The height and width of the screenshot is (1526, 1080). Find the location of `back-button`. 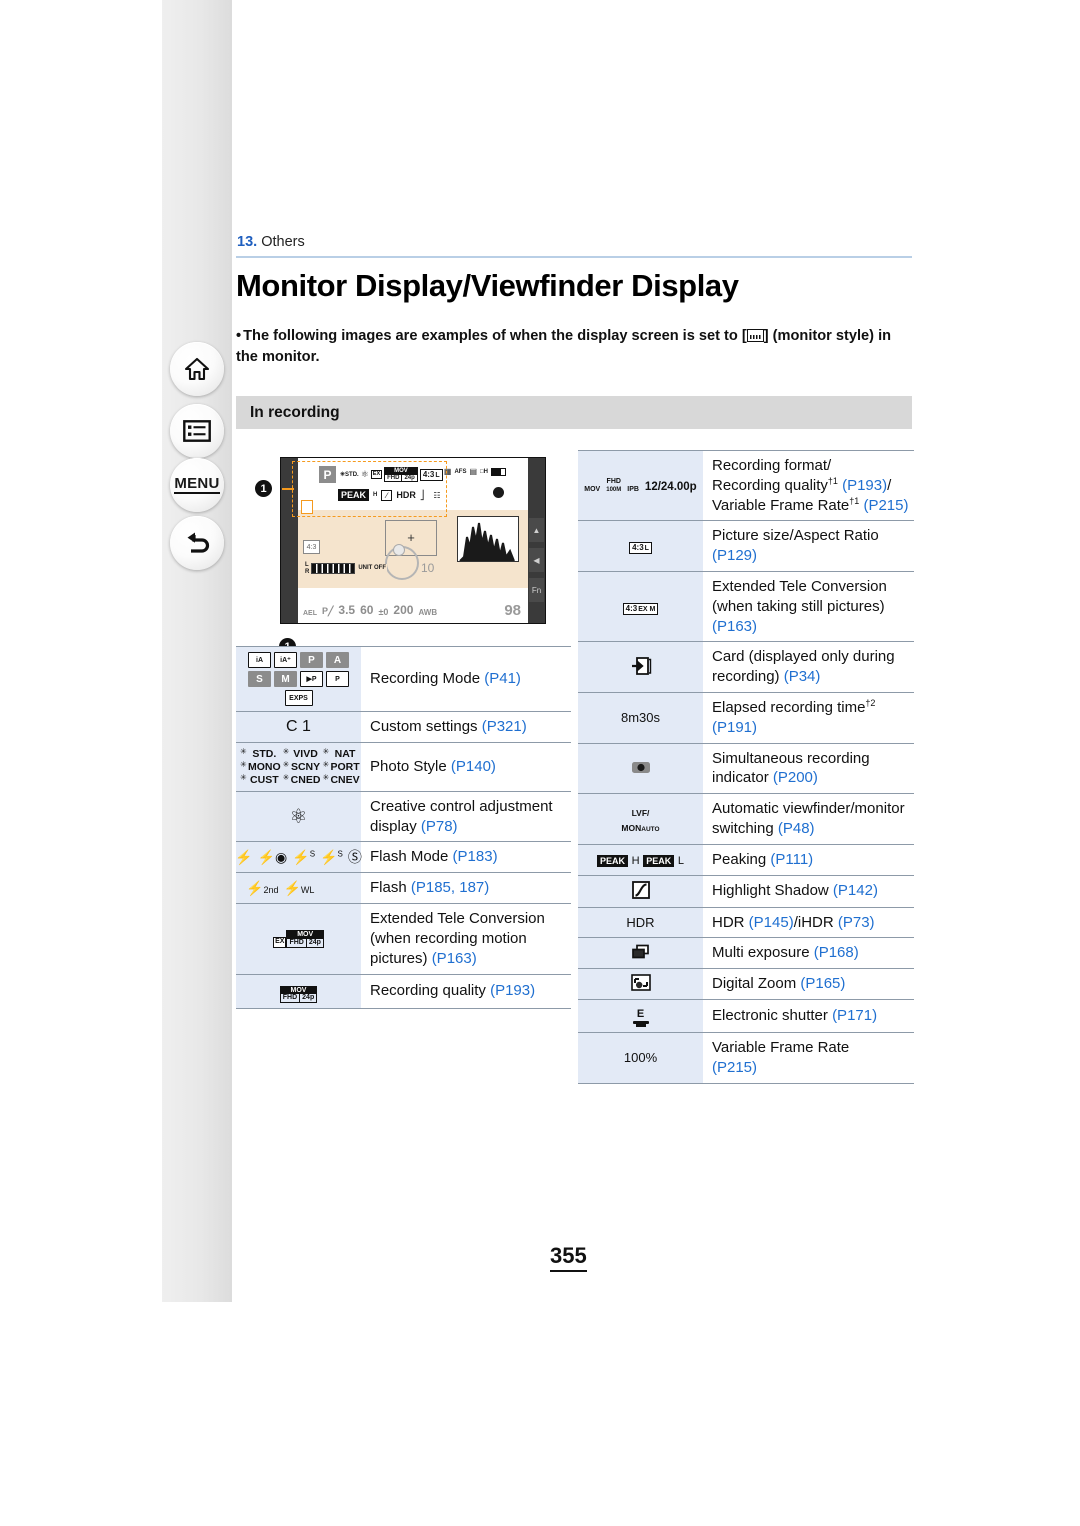

back-button is located at coordinates (197, 543).